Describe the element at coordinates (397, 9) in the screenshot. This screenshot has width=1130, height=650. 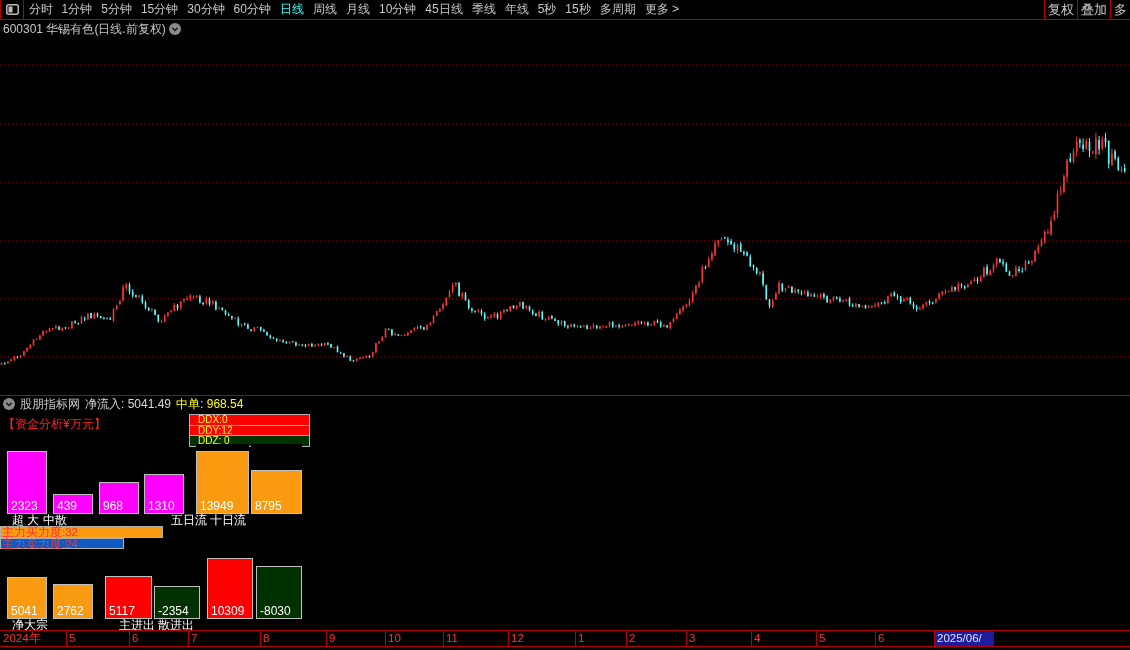
I see `period-tab: 10分钟` at that location.